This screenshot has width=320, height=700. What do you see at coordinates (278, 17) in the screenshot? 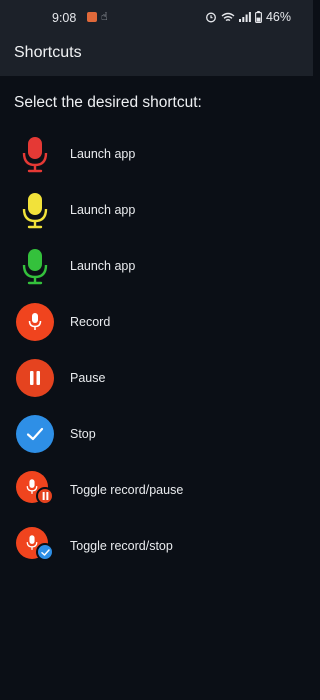
I see `battery-percent: 46%` at bounding box center [278, 17].